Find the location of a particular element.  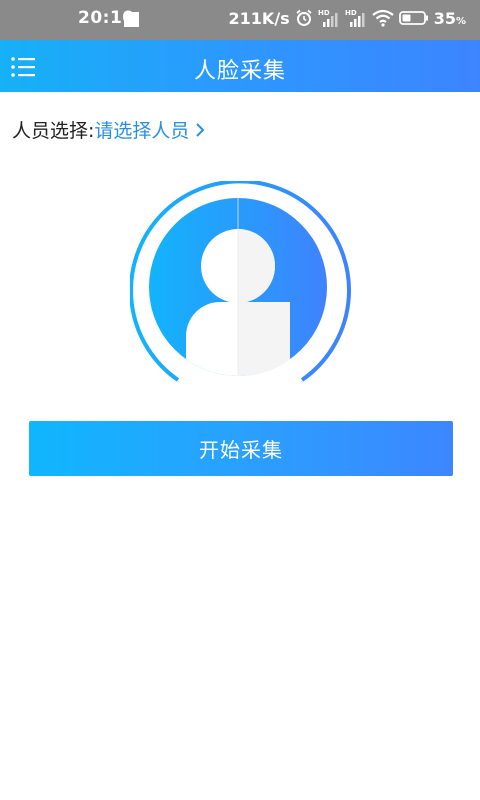

app-bar: 人脸采集 is located at coordinates (240, 66).